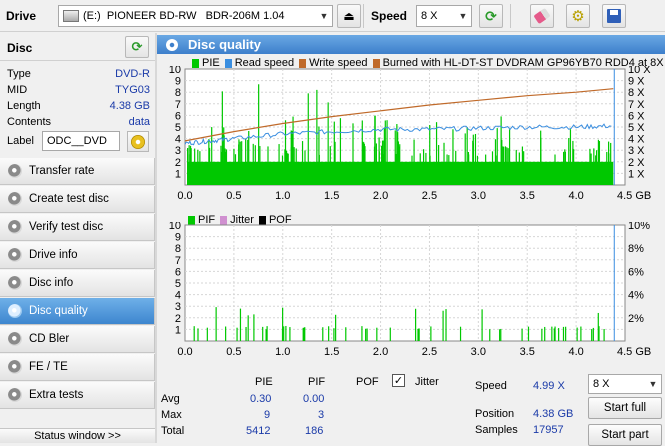 Image resolution: width=665 pixels, height=446 pixels. I want to click on nav-cd-bler: CD Bler, so click(77, 339).